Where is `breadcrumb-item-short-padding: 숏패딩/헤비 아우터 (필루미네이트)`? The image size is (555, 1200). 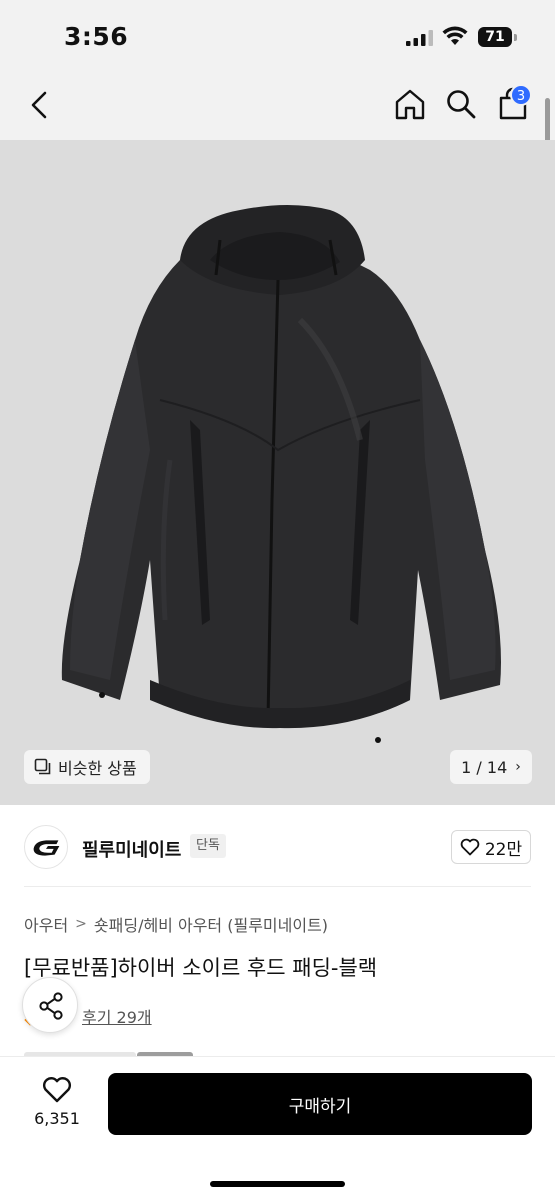
breadcrumb-item-short-padding: 숏패딩/헤비 아우터 (필루미네이트) is located at coordinates (211, 924).